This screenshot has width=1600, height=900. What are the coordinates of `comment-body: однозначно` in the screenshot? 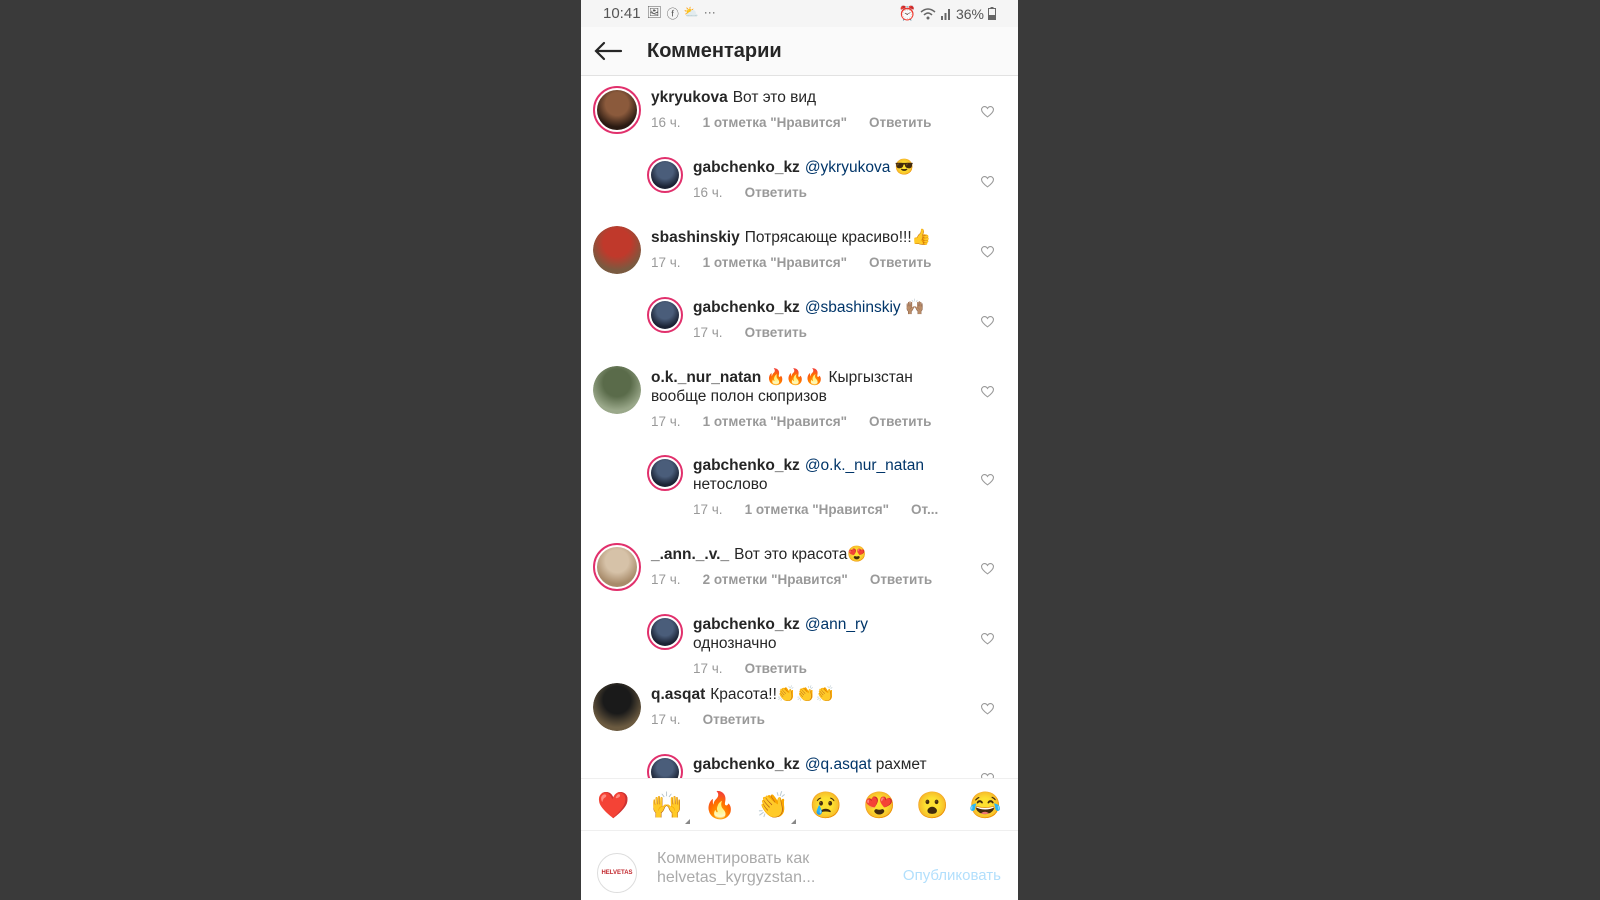 It's located at (735, 643).